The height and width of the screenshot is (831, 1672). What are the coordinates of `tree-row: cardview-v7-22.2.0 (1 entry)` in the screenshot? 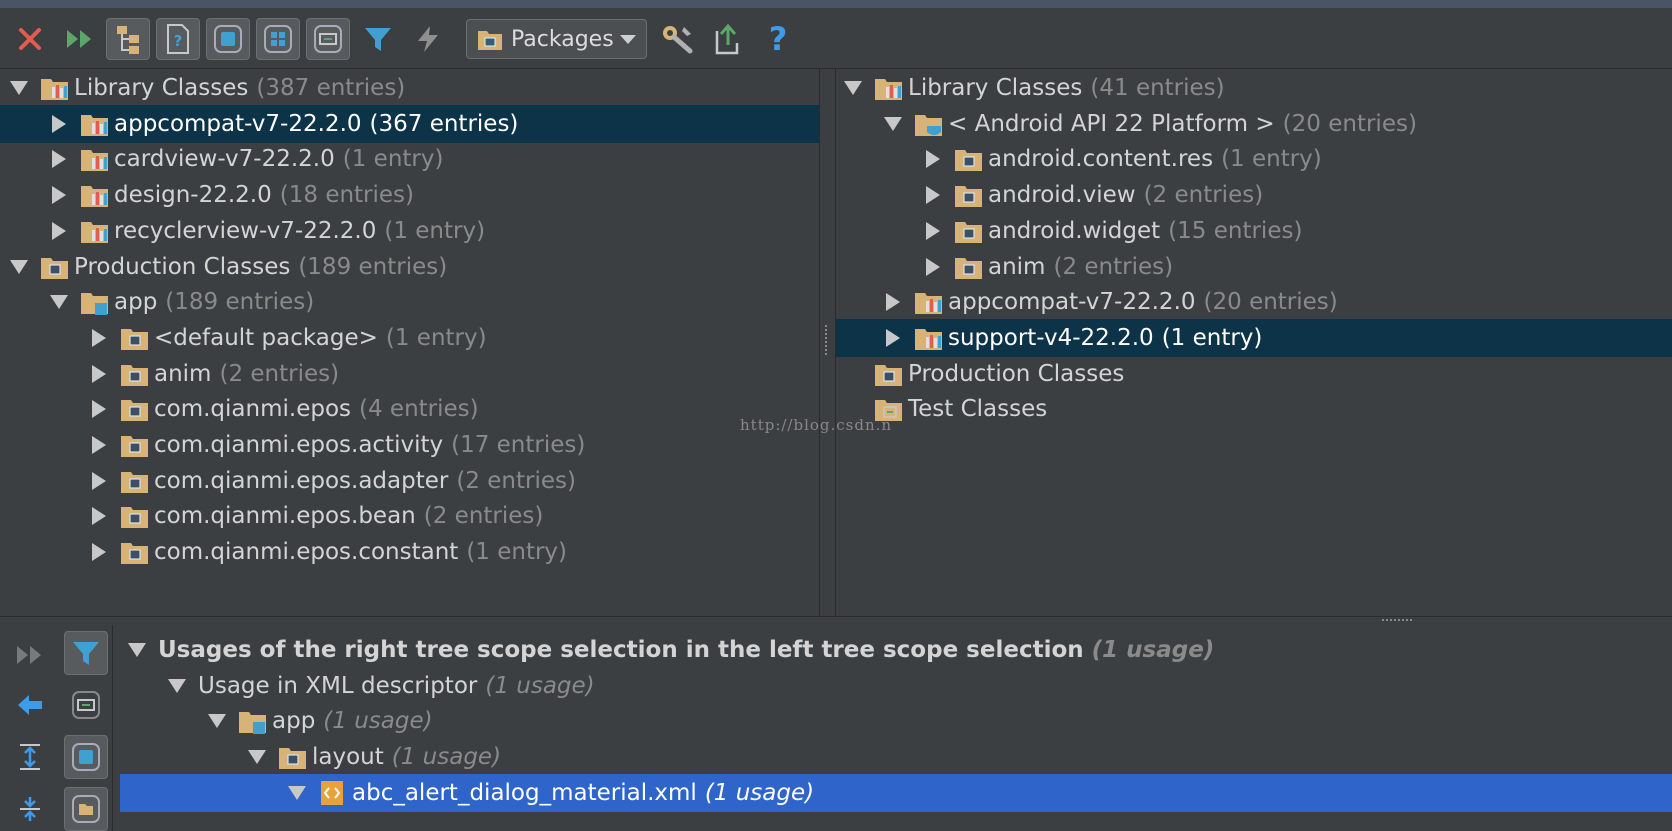 It's located at (409, 159).